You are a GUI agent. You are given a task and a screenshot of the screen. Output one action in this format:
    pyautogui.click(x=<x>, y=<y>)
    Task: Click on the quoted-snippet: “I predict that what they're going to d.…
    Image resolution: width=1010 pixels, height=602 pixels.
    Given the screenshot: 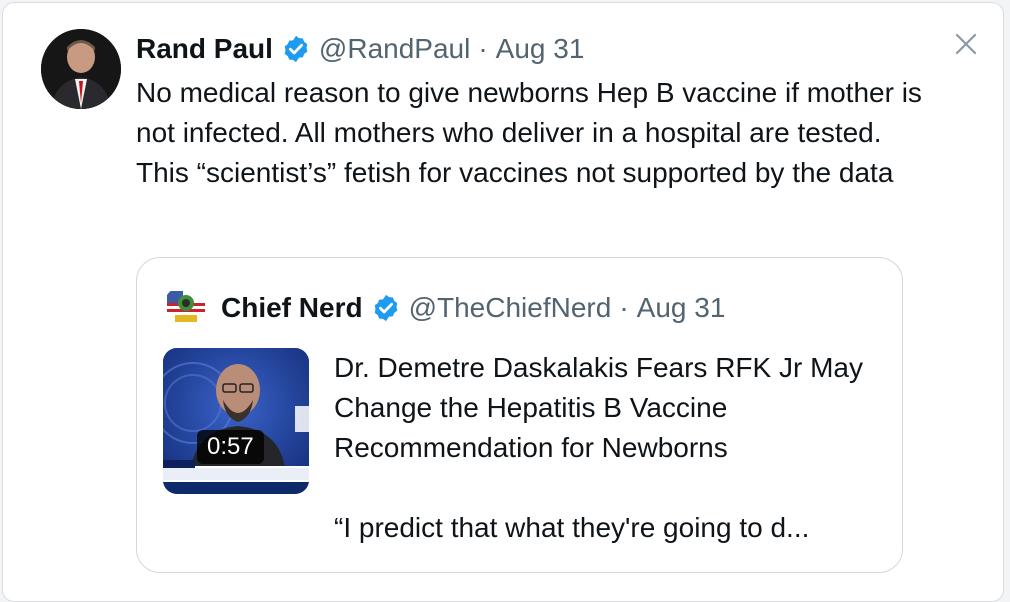 What is the action you would take?
    pyautogui.click(x=572, y=527)
    